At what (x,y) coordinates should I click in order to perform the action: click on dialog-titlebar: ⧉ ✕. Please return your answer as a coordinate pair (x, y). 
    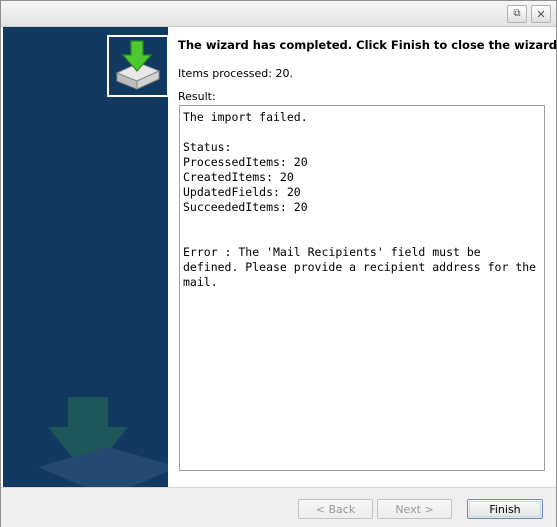
    Looking at the image, I should click on (278, 14).